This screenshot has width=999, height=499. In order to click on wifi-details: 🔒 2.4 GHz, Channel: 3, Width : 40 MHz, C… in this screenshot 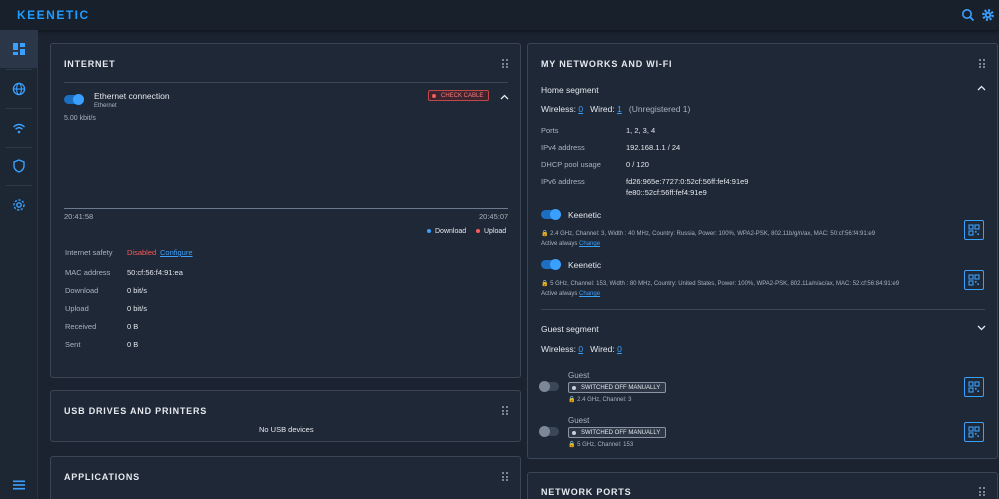, I will do `click(708, 234)`.